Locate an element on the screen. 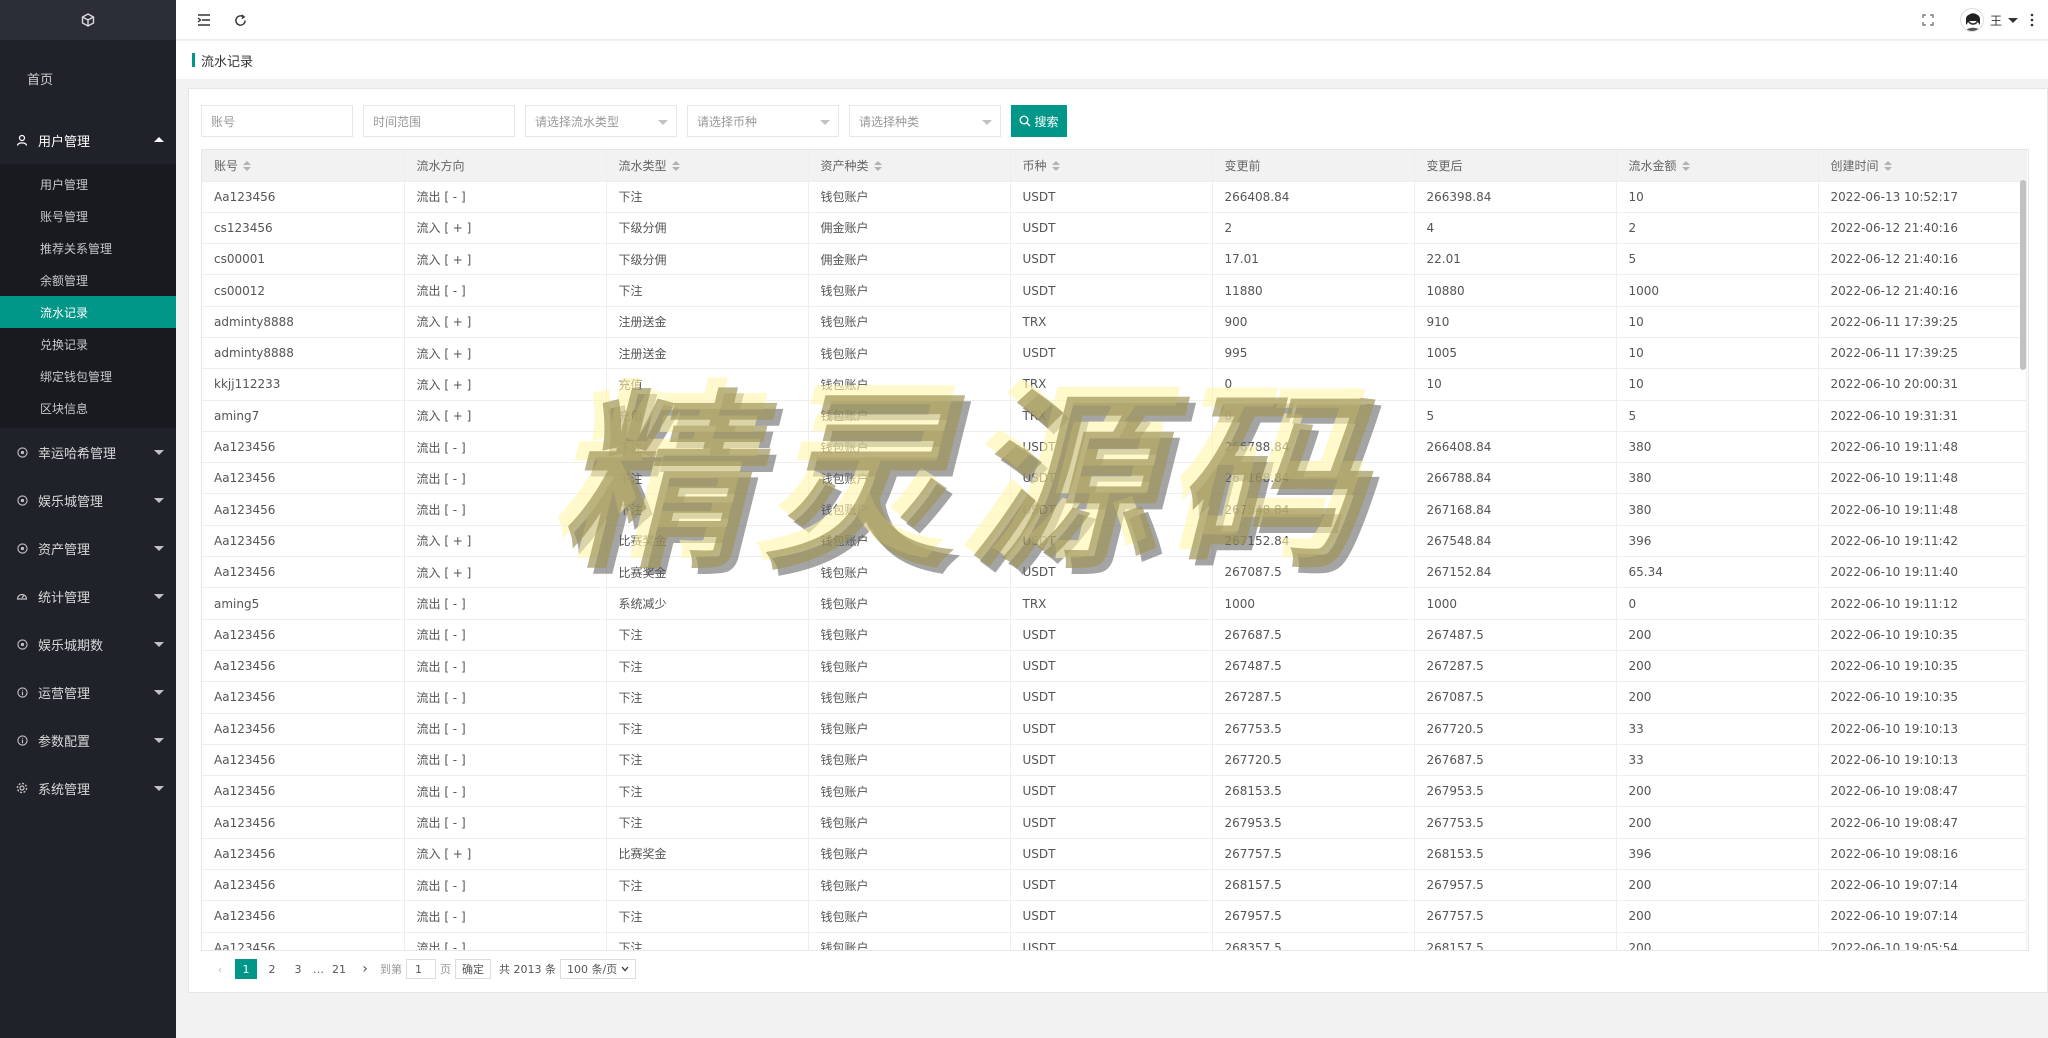  cube-icon is located at coordinates (88, 20).